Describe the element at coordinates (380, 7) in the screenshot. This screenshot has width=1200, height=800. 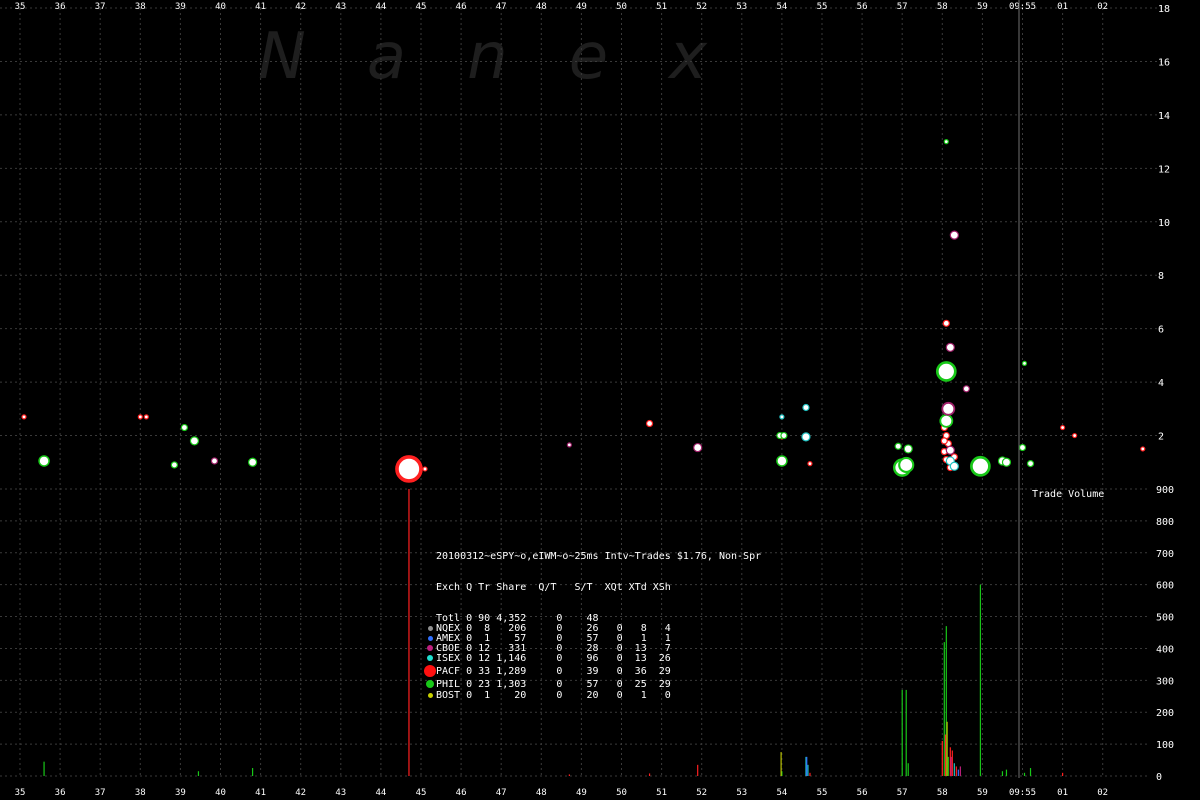
I see `x-tick-label-top: 44` at that location.